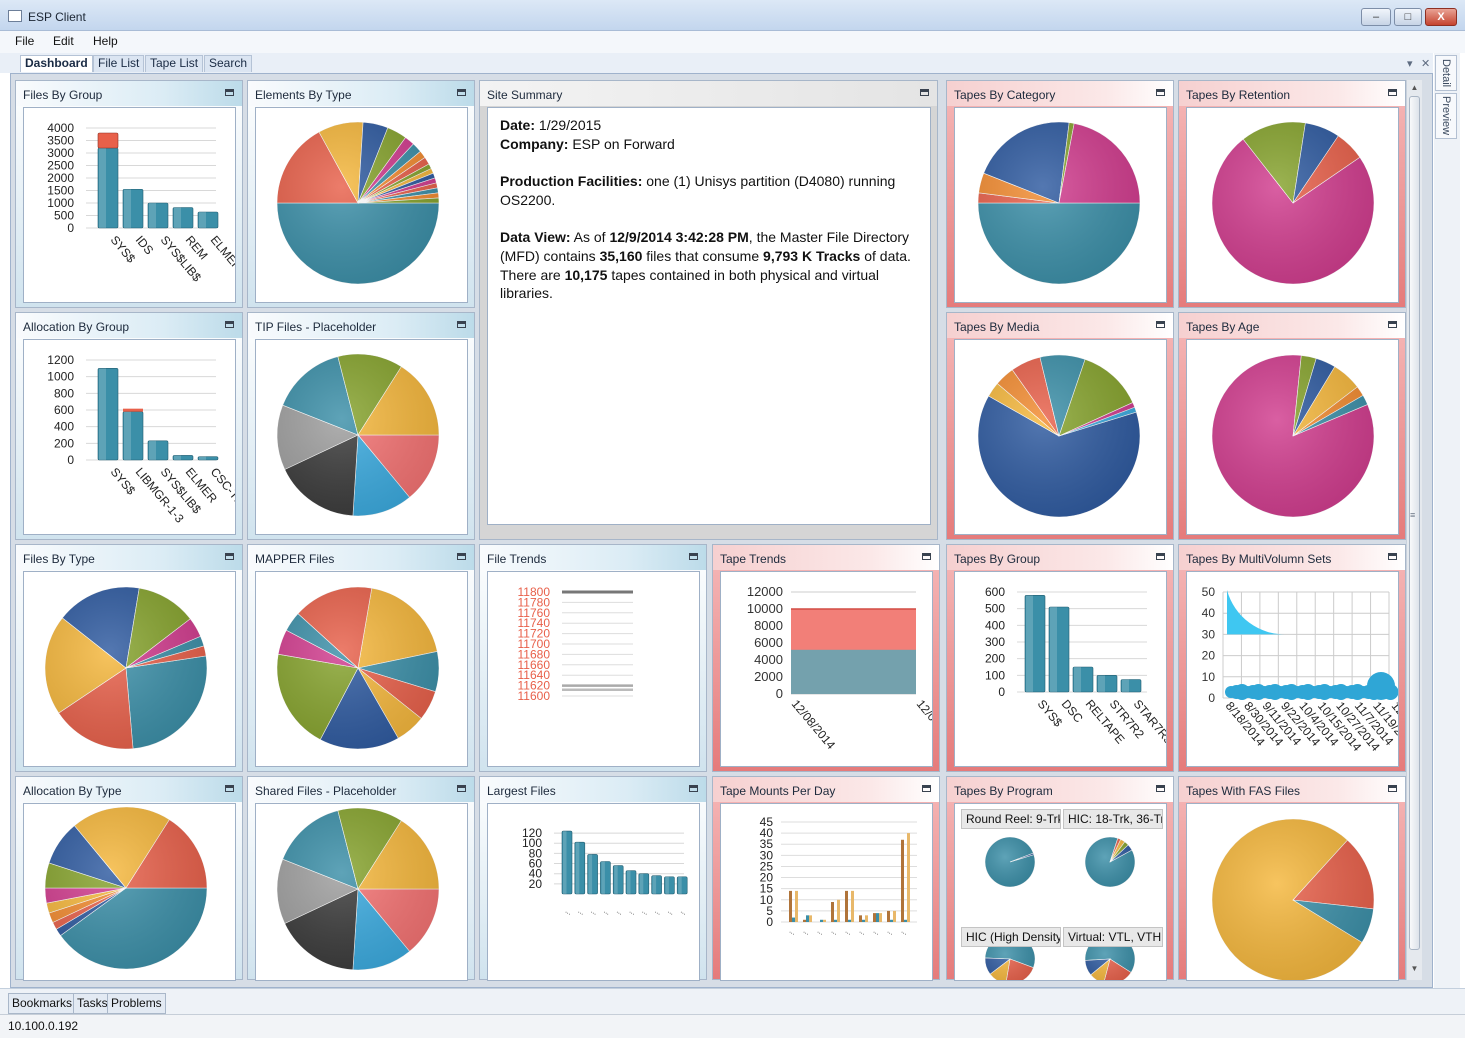 The height and width of the screenshot is (1038, 1465). Describe the element at coordinates (1441, 17) in the screenshot. I see `close-button: X` at that location.